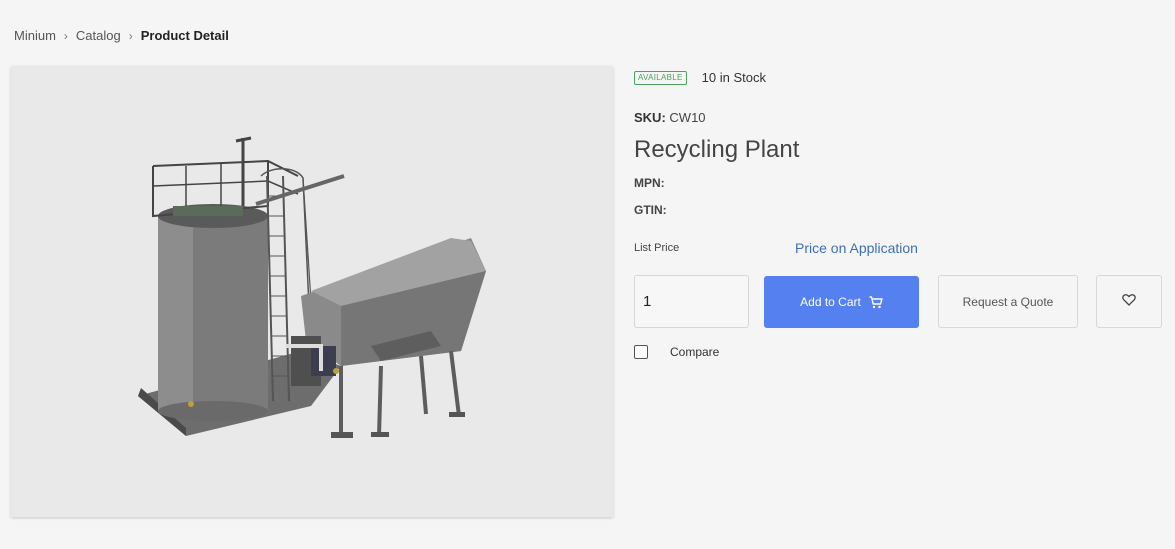  Describe the element at coordinates (649, 183) in the screenshot. I see `mpn-label: MPN:` at that location.